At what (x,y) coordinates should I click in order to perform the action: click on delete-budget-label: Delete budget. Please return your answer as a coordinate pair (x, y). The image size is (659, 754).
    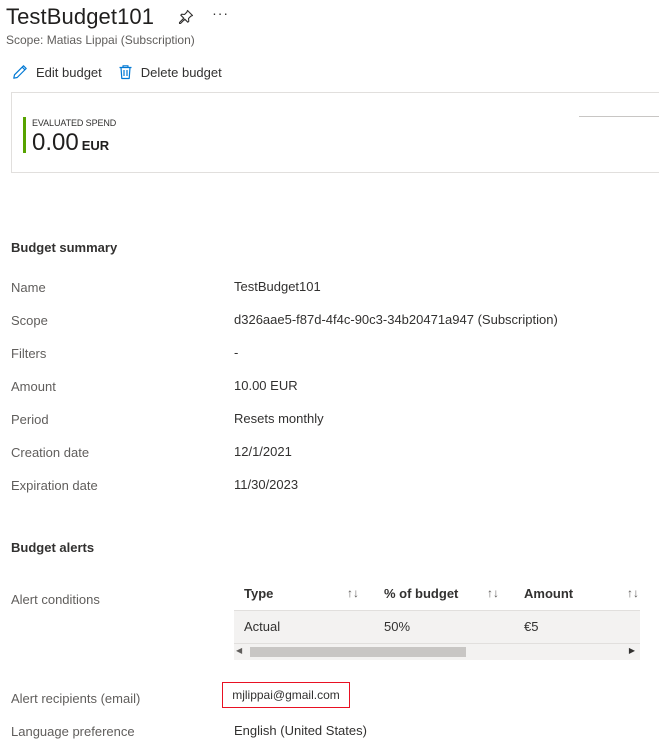
    Looking at the image, I should click on (181, 72).